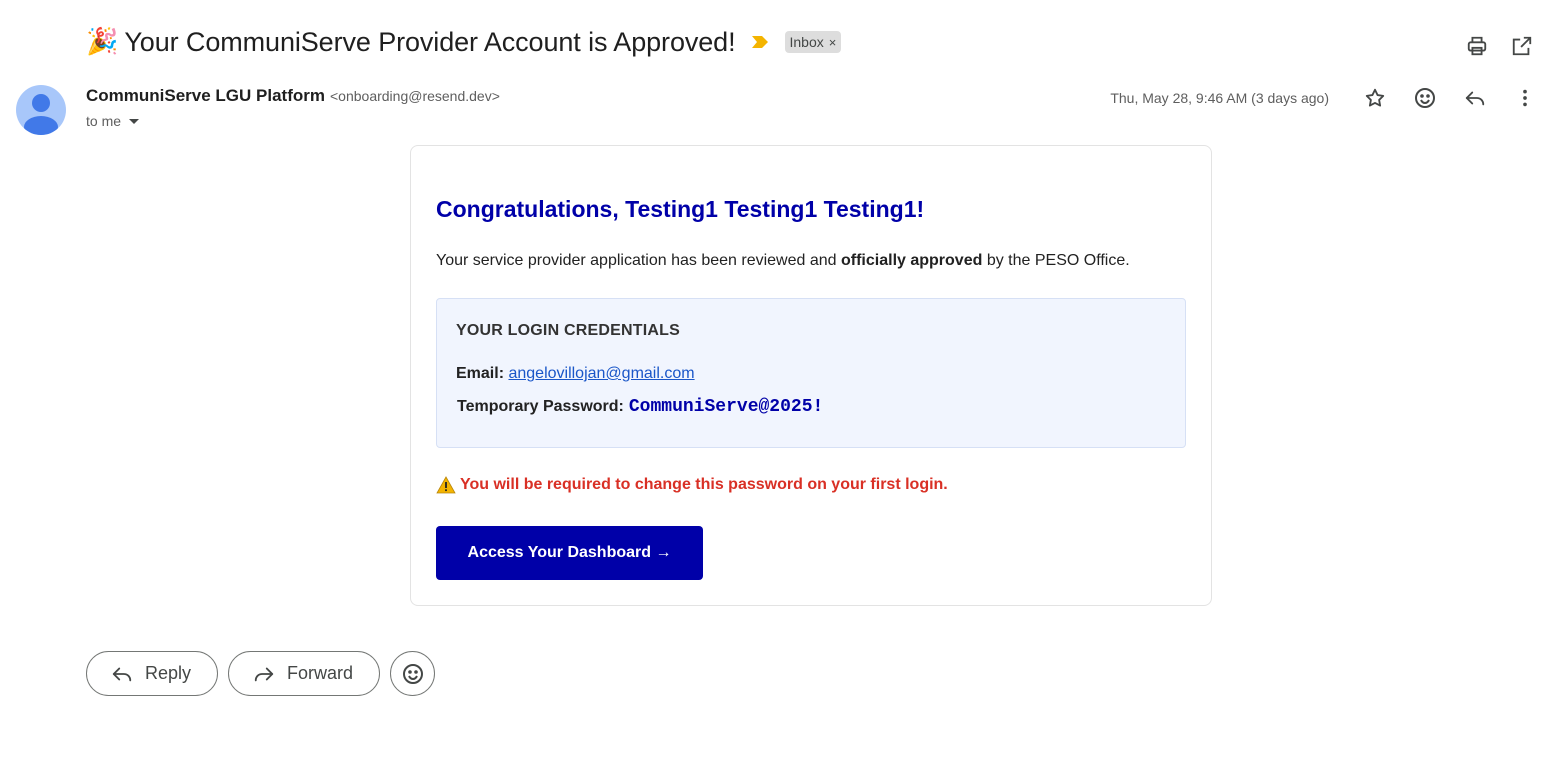 The width and height of the screenshot is (1549, 778). I want to click on credentials-email-row: Email: angelovillojan@gmail.com, so click(575, 374).